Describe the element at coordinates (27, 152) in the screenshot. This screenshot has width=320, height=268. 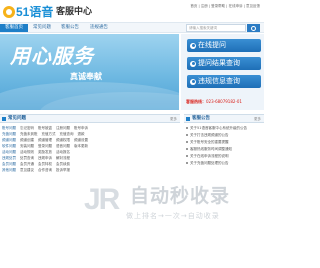
I see `faq-link: 活动规则` at that location.